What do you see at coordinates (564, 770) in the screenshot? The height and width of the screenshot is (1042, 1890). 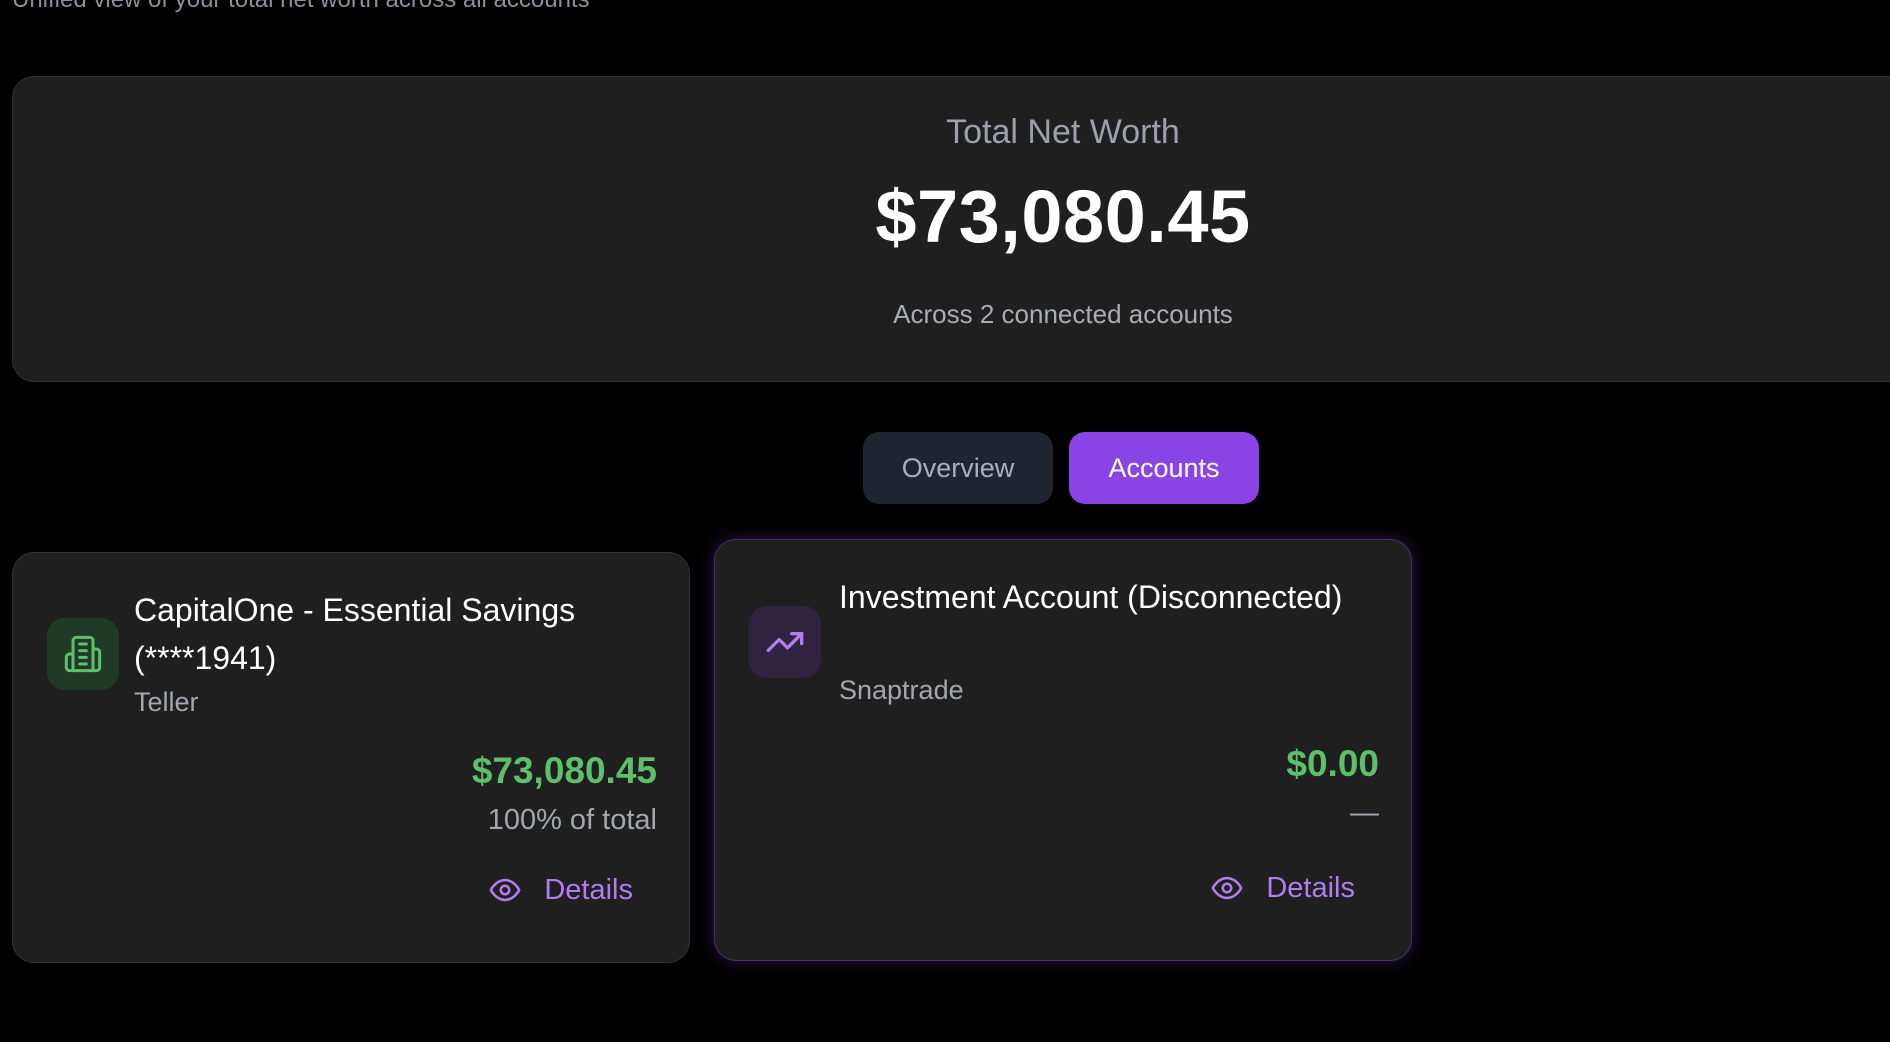 I see `account-balance: $73,080.45` at bounding box center [564, 770].